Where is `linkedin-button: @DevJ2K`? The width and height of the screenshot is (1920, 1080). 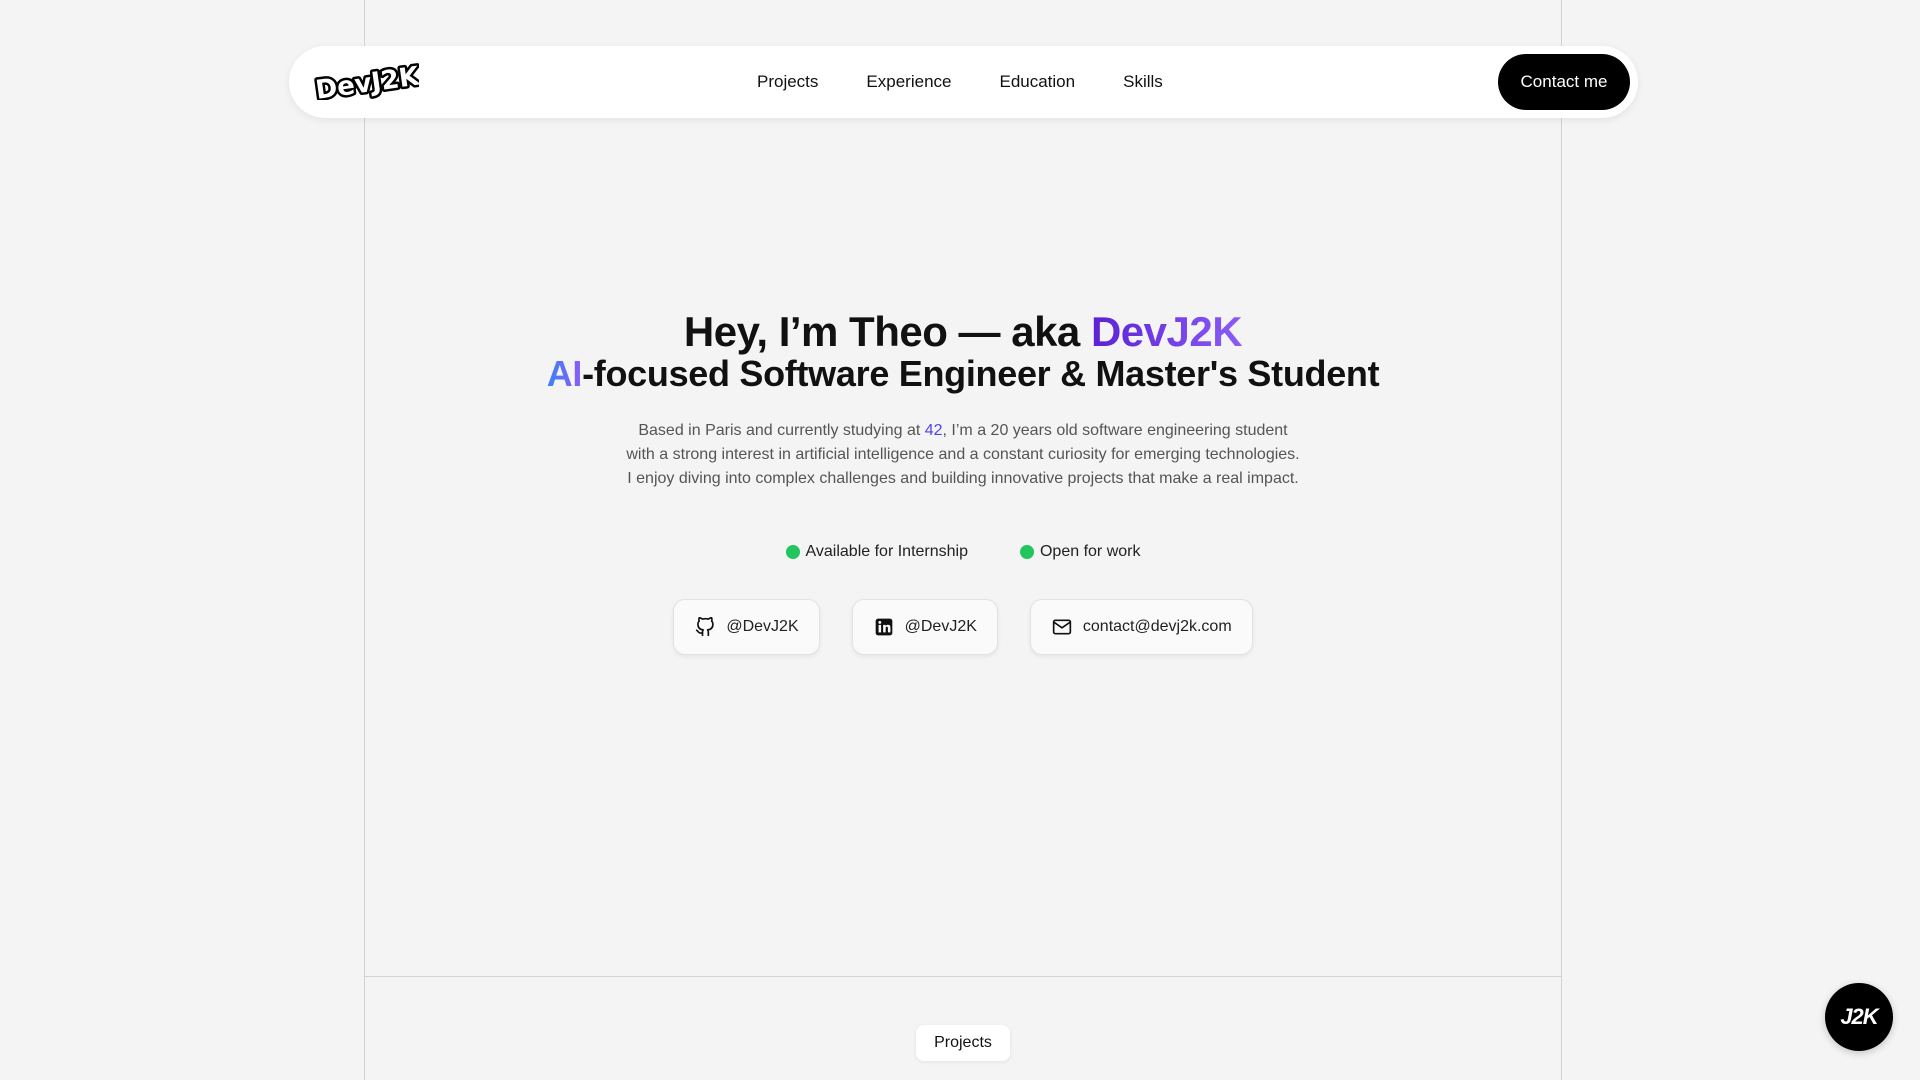
linkedin-button: @DevJ2K is located at coordinates (924, 627).